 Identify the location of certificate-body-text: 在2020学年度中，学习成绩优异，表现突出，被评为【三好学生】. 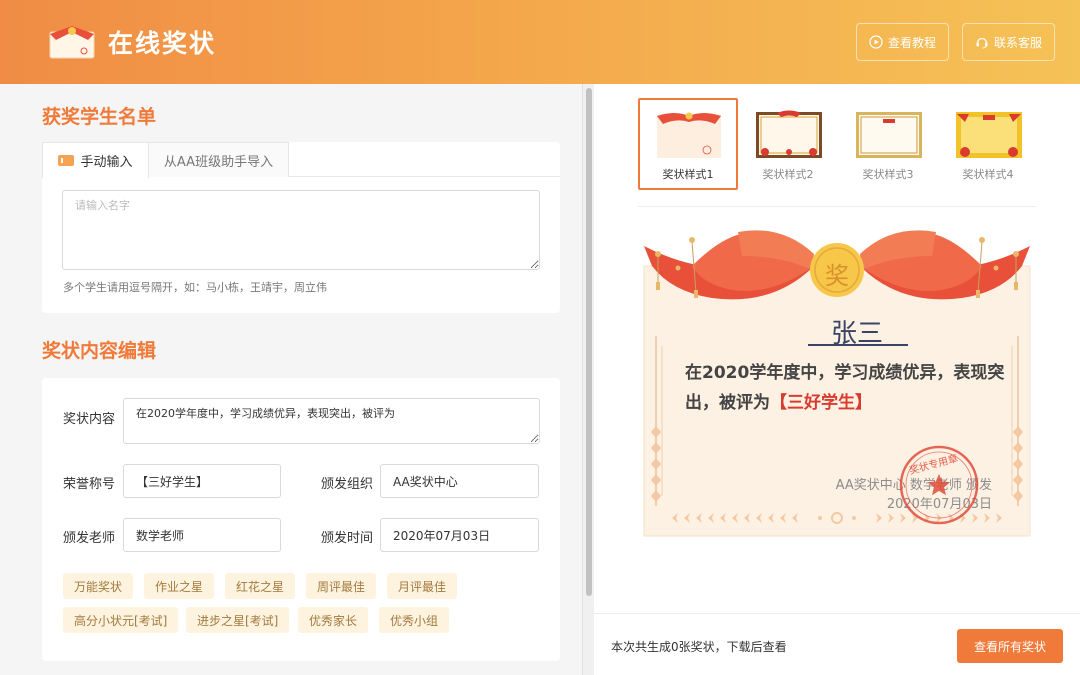
(845, 388).